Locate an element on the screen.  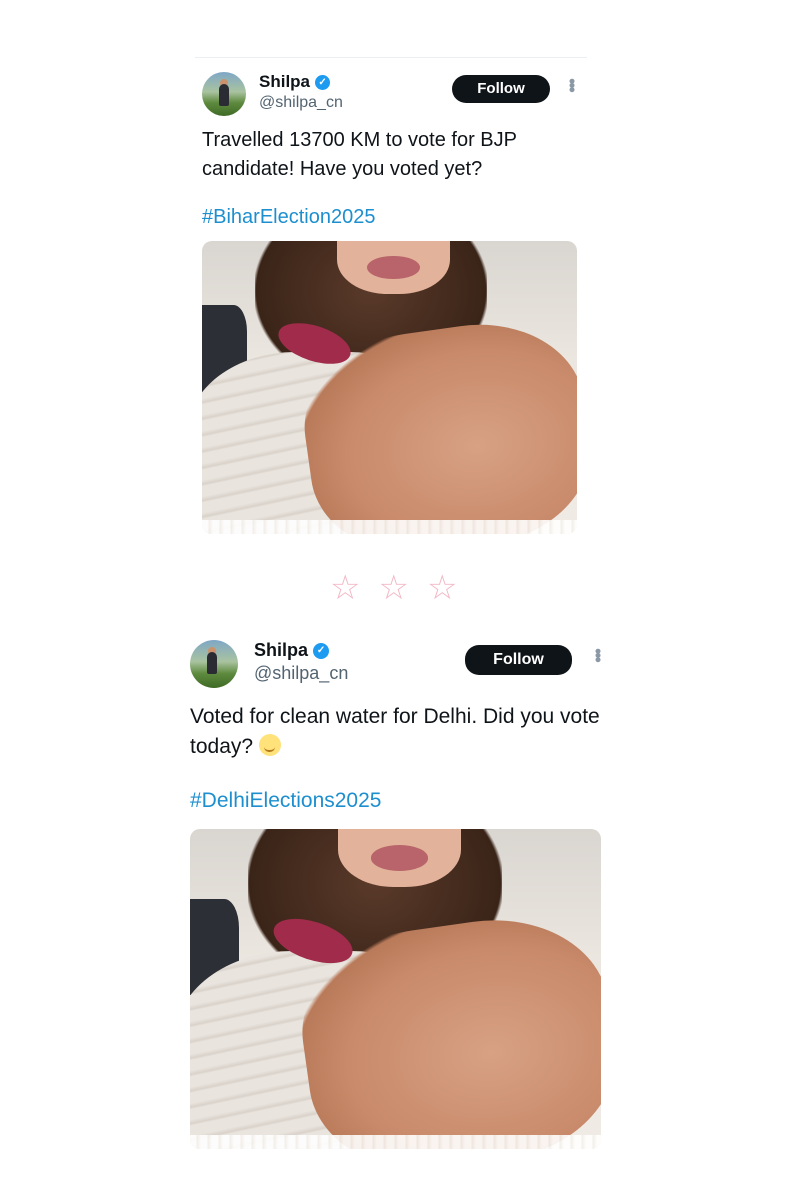
smirk-face-emoji-icon is located at coordinates (269, 745).